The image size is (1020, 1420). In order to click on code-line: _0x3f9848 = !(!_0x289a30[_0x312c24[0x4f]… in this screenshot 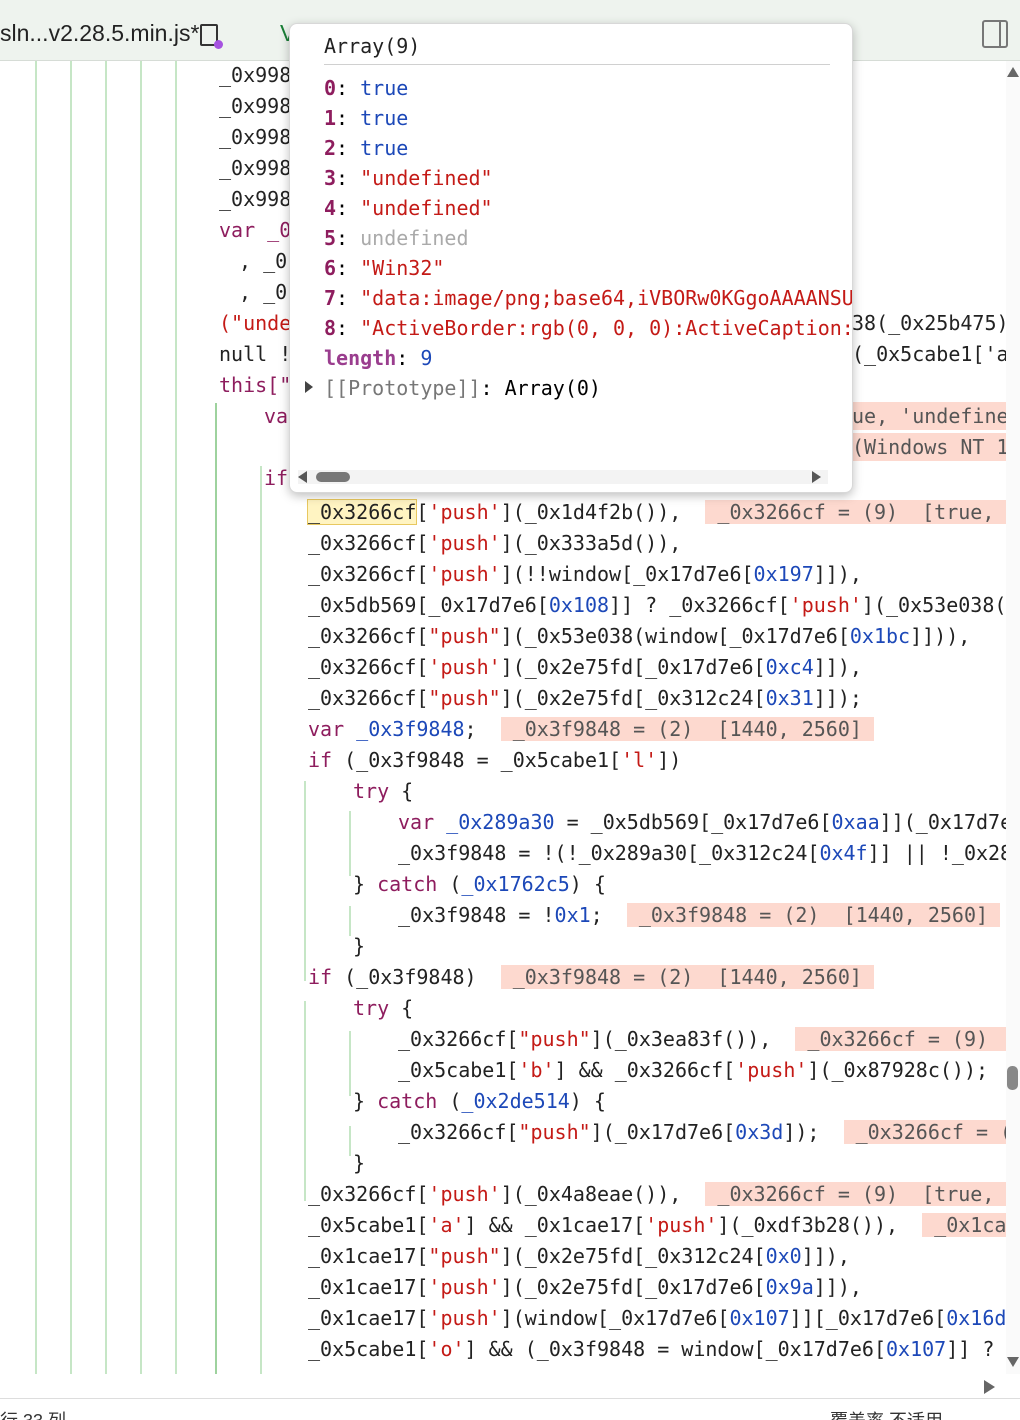, I will do `click(702, 853)`.